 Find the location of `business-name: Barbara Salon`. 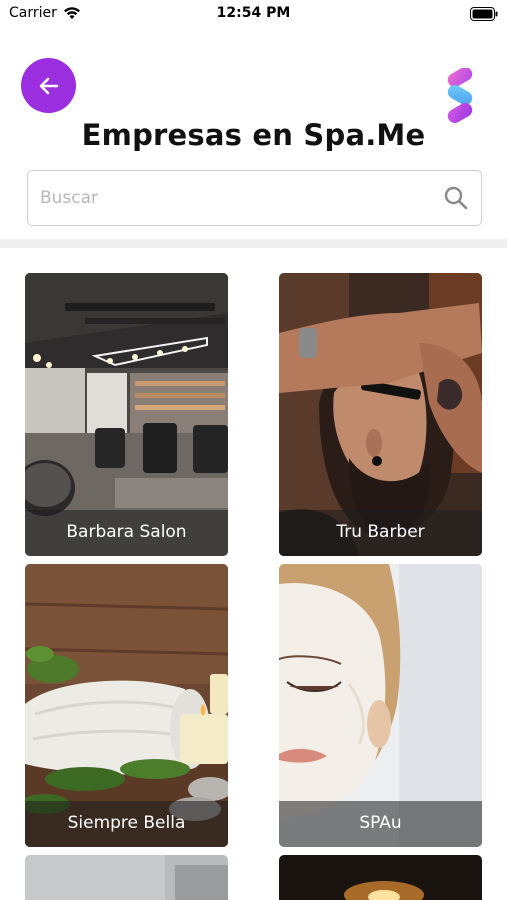

business-name: Barbara Salon is located at coordinates (126, 533).